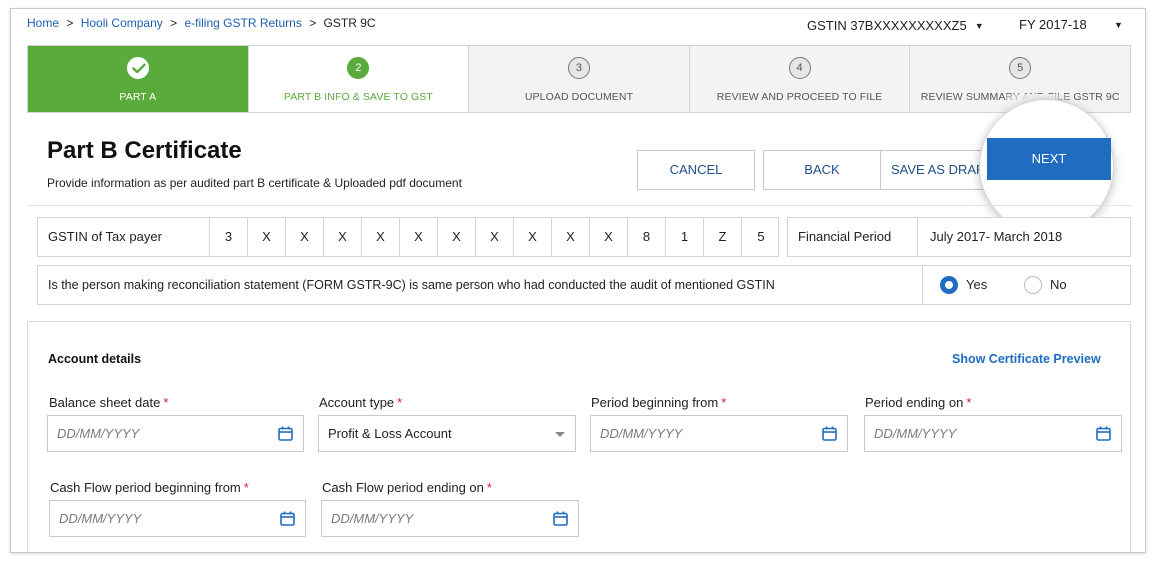  I want to click on show-certificate-preview-link: Show Certificate Preview, so click(1026, 359).